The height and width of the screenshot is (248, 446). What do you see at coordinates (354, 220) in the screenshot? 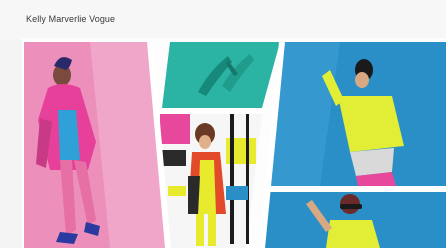
I see `photo-panel-sunglasses` at bounding box center [354, 220].